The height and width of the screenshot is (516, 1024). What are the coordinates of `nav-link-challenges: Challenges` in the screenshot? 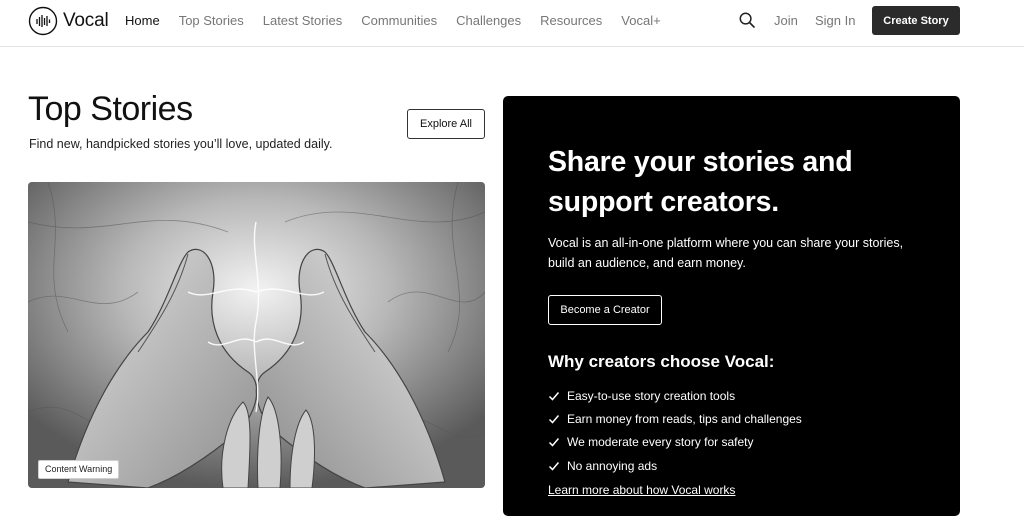 It's located at (488, 21).